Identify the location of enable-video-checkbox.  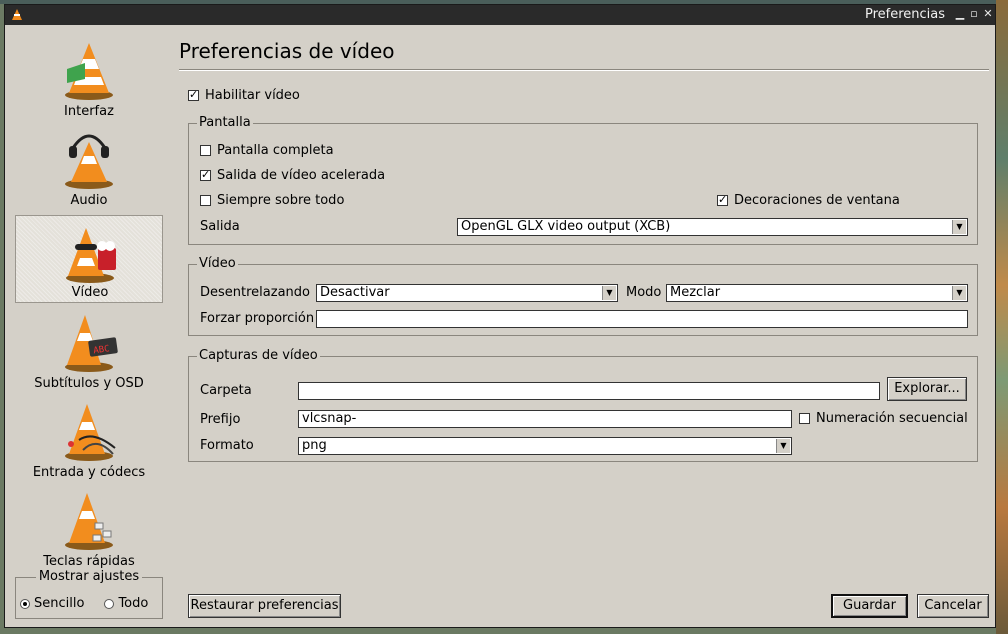
(193, 95).